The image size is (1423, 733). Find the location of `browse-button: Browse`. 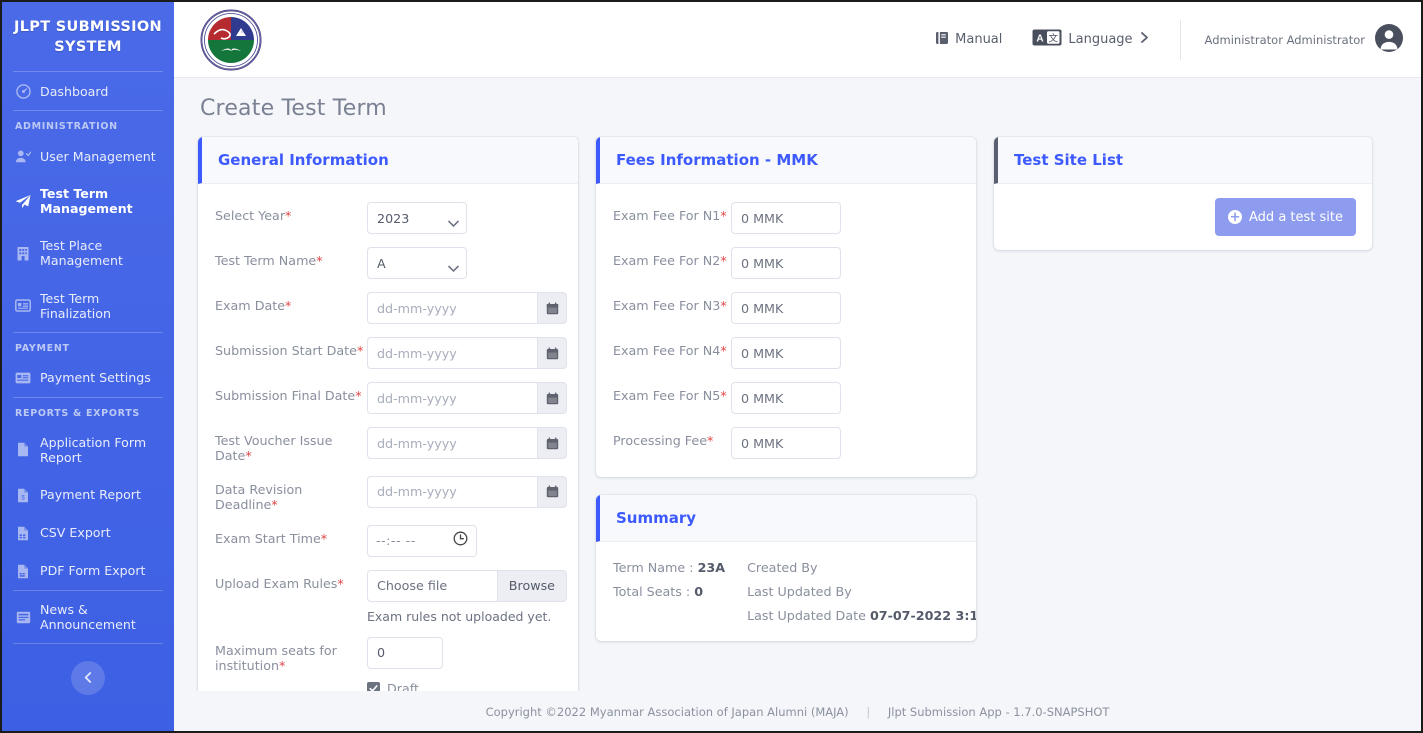

browse-button: Browse is located at coordinates (531, 585).